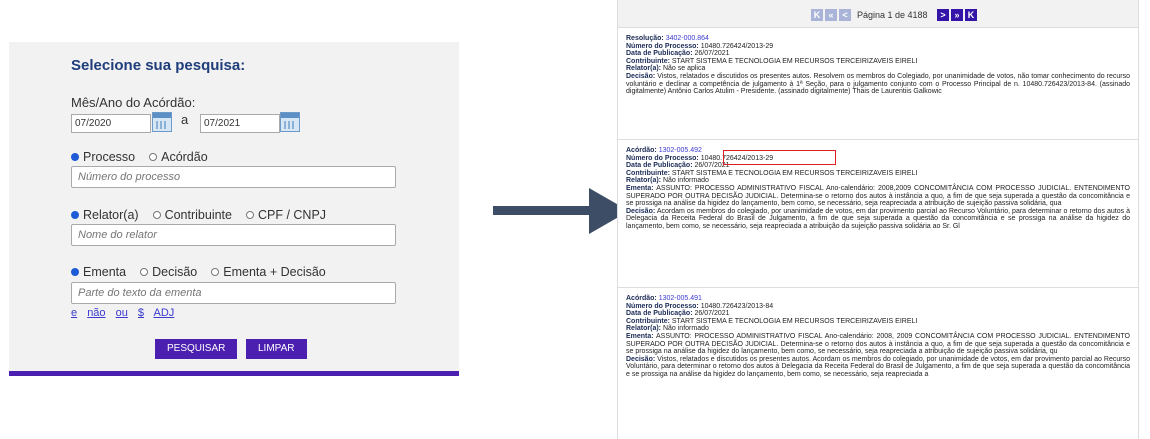  I want to click on radio-ementa-decisao: Ementa + Decisão, so click(268, 272).